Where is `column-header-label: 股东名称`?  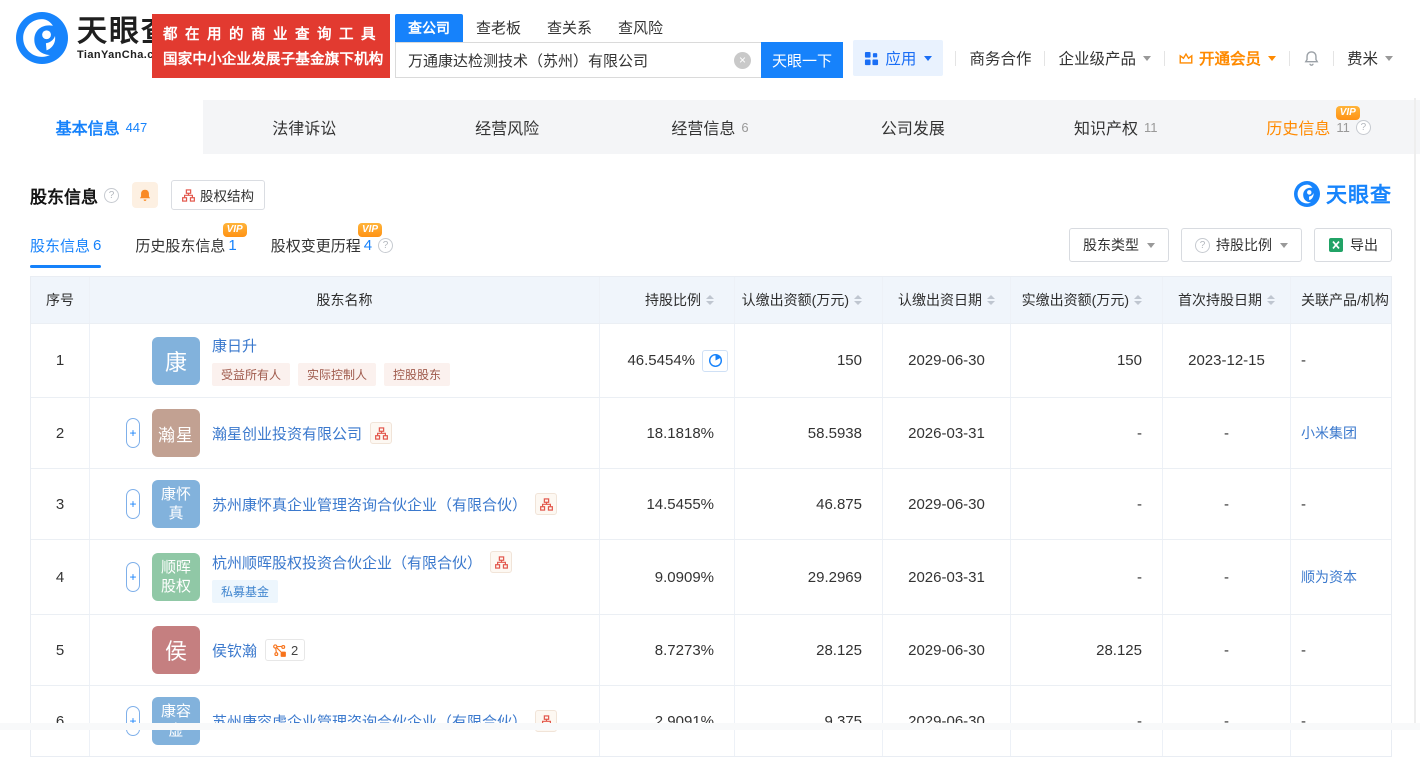 column-header-label: 股东名称 is located at coordinates (344, 300).